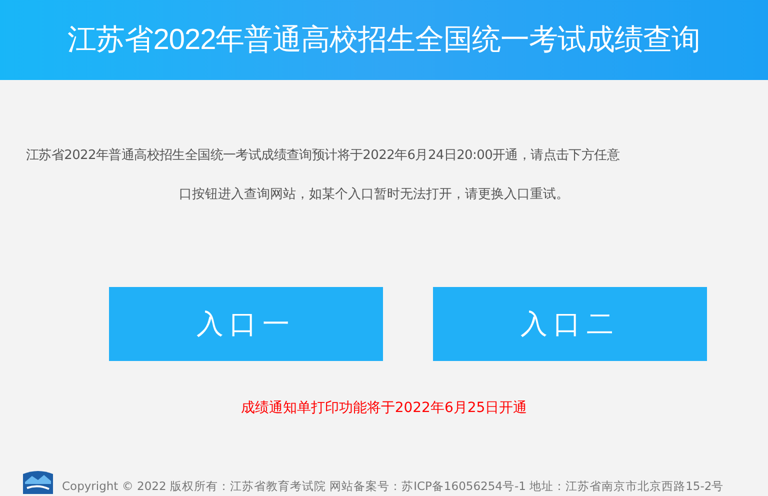 The height and width of the screenshot is (496, 768). What do you see at coordinates (393, 486) in the screenshot?
I see `copyright-text: Copyright © 2022 版权所有：江苏省教育考试院 网站备案号：苏ICP备16056254号-1 地址：江苏省南京市北京西路15-2号` at bounding box center [393, 486].